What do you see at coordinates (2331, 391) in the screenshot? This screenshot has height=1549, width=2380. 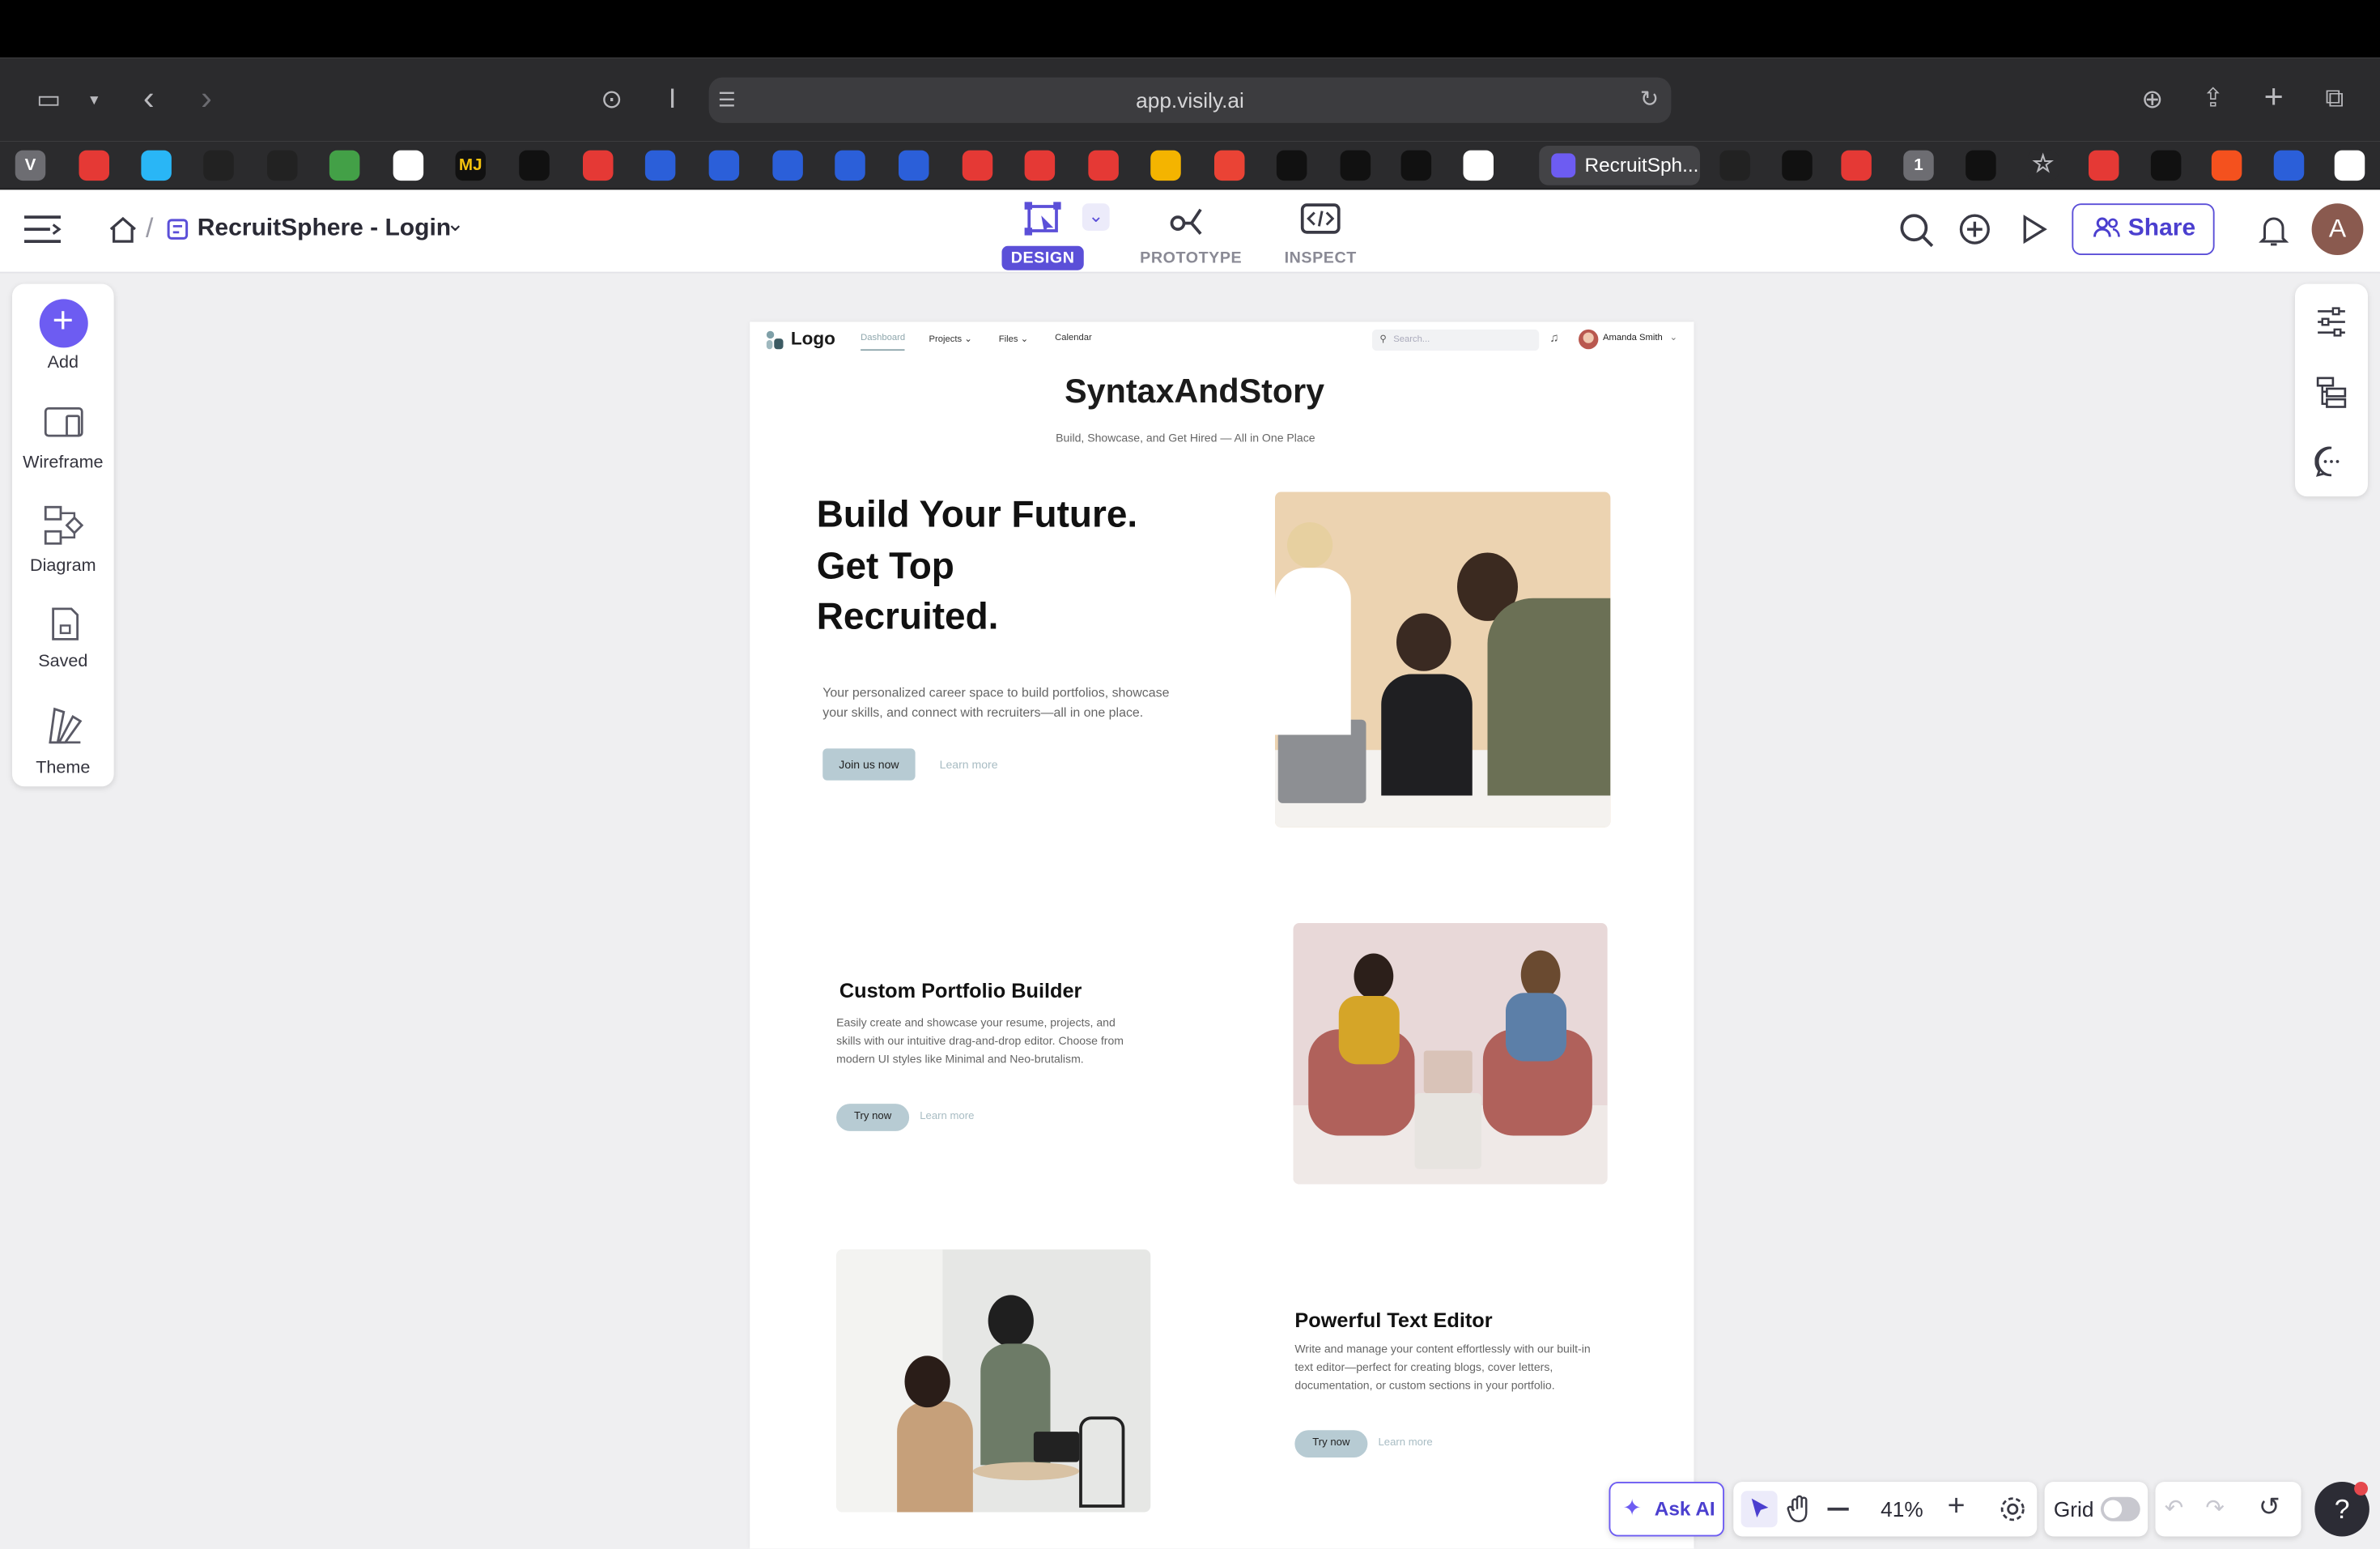 I see `layers-icon` at bounding box center [2331, 391].